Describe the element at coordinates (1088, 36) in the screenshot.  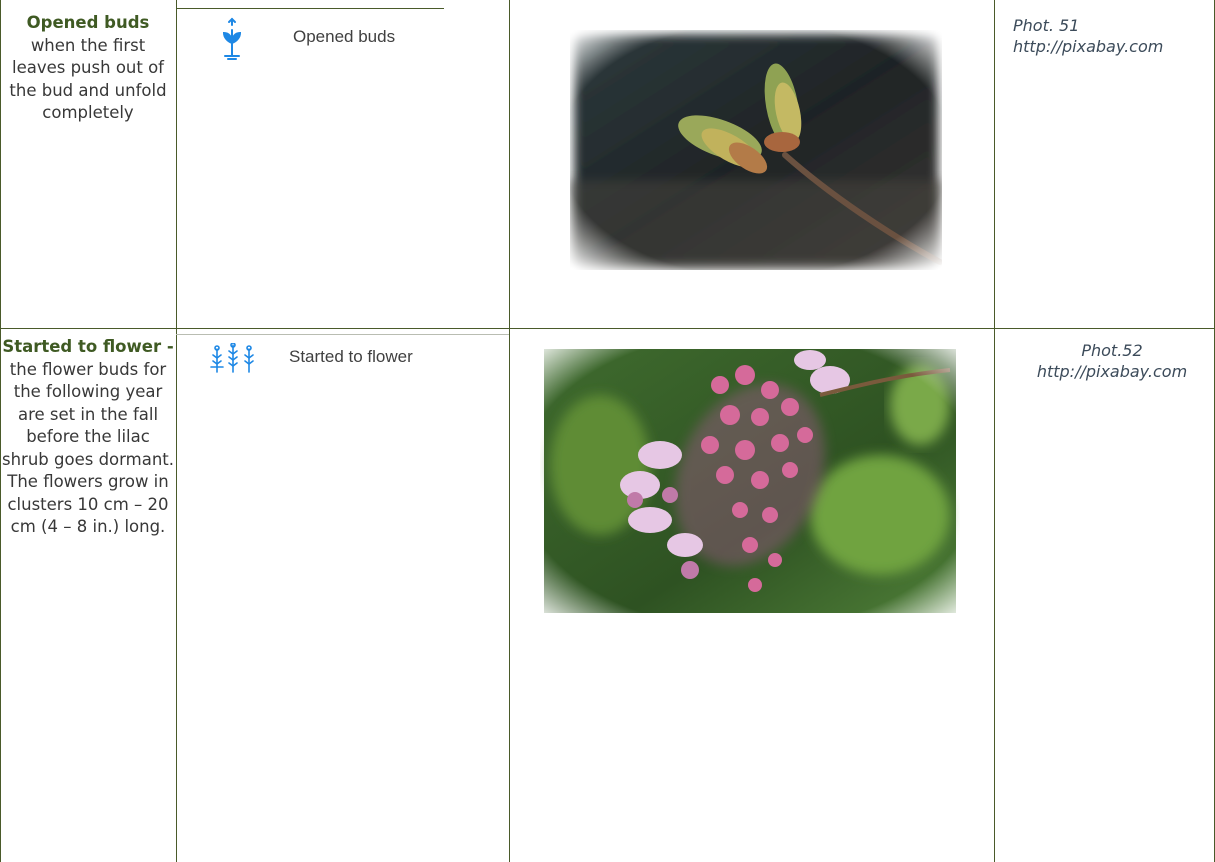
I see `row-1-caption: Phot. 51 http://pixabay.com` at that location.